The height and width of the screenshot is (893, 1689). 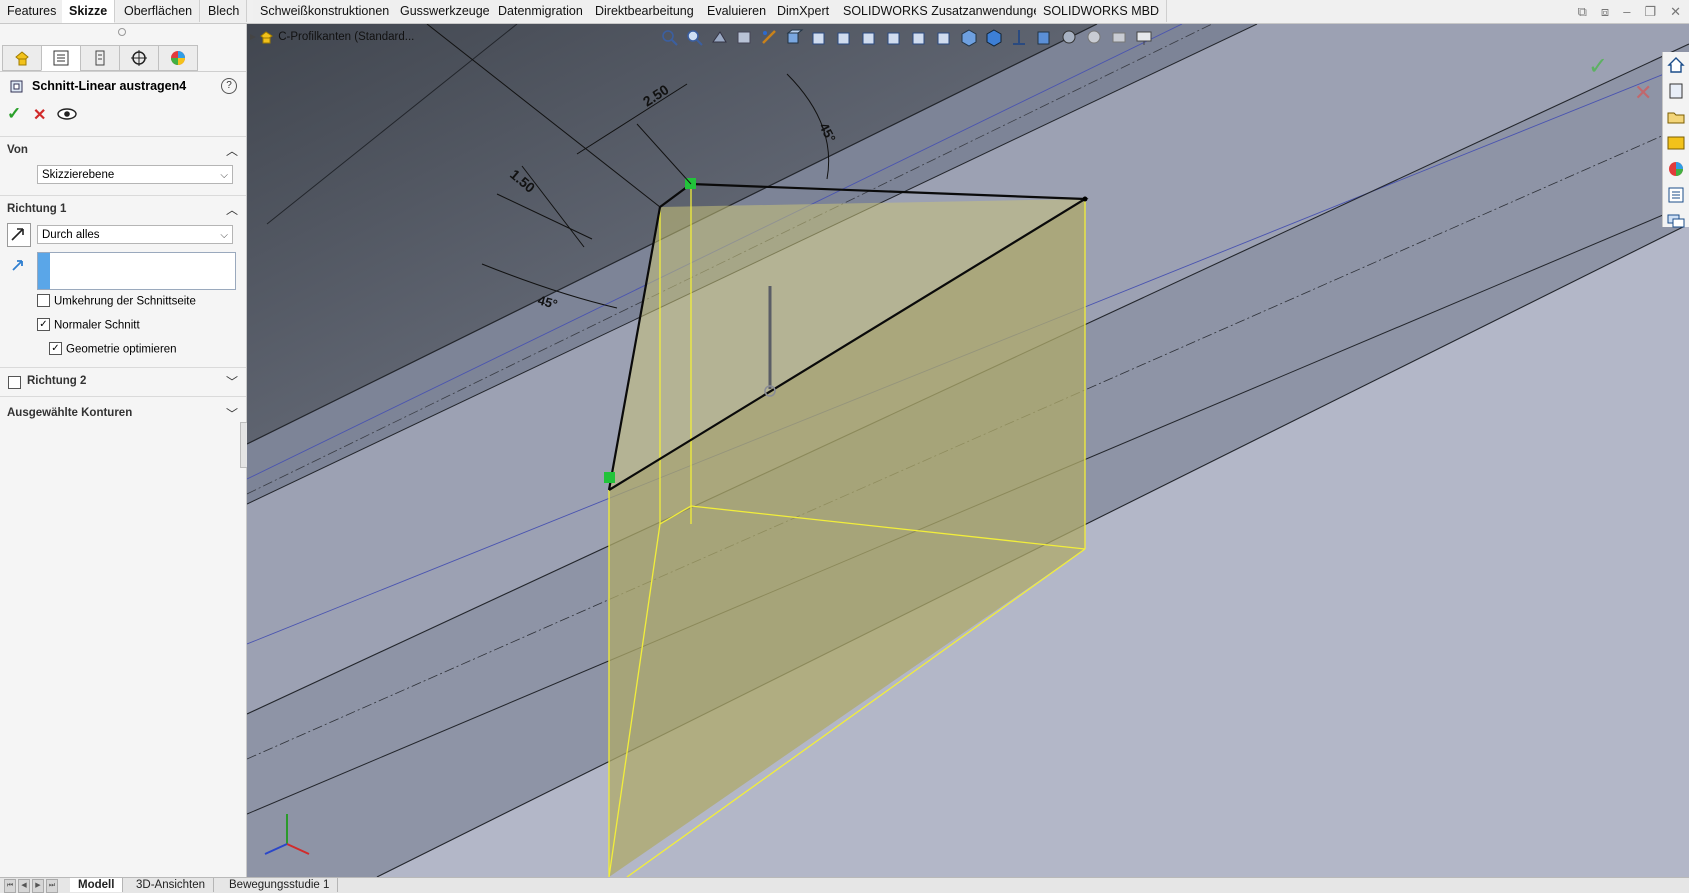 What do you see at coordinates (116, 302) in the screenshot?
I see `flip-side-checkbox-row: Umkehrung der Schnittseite` at bounding box center [116, 302].